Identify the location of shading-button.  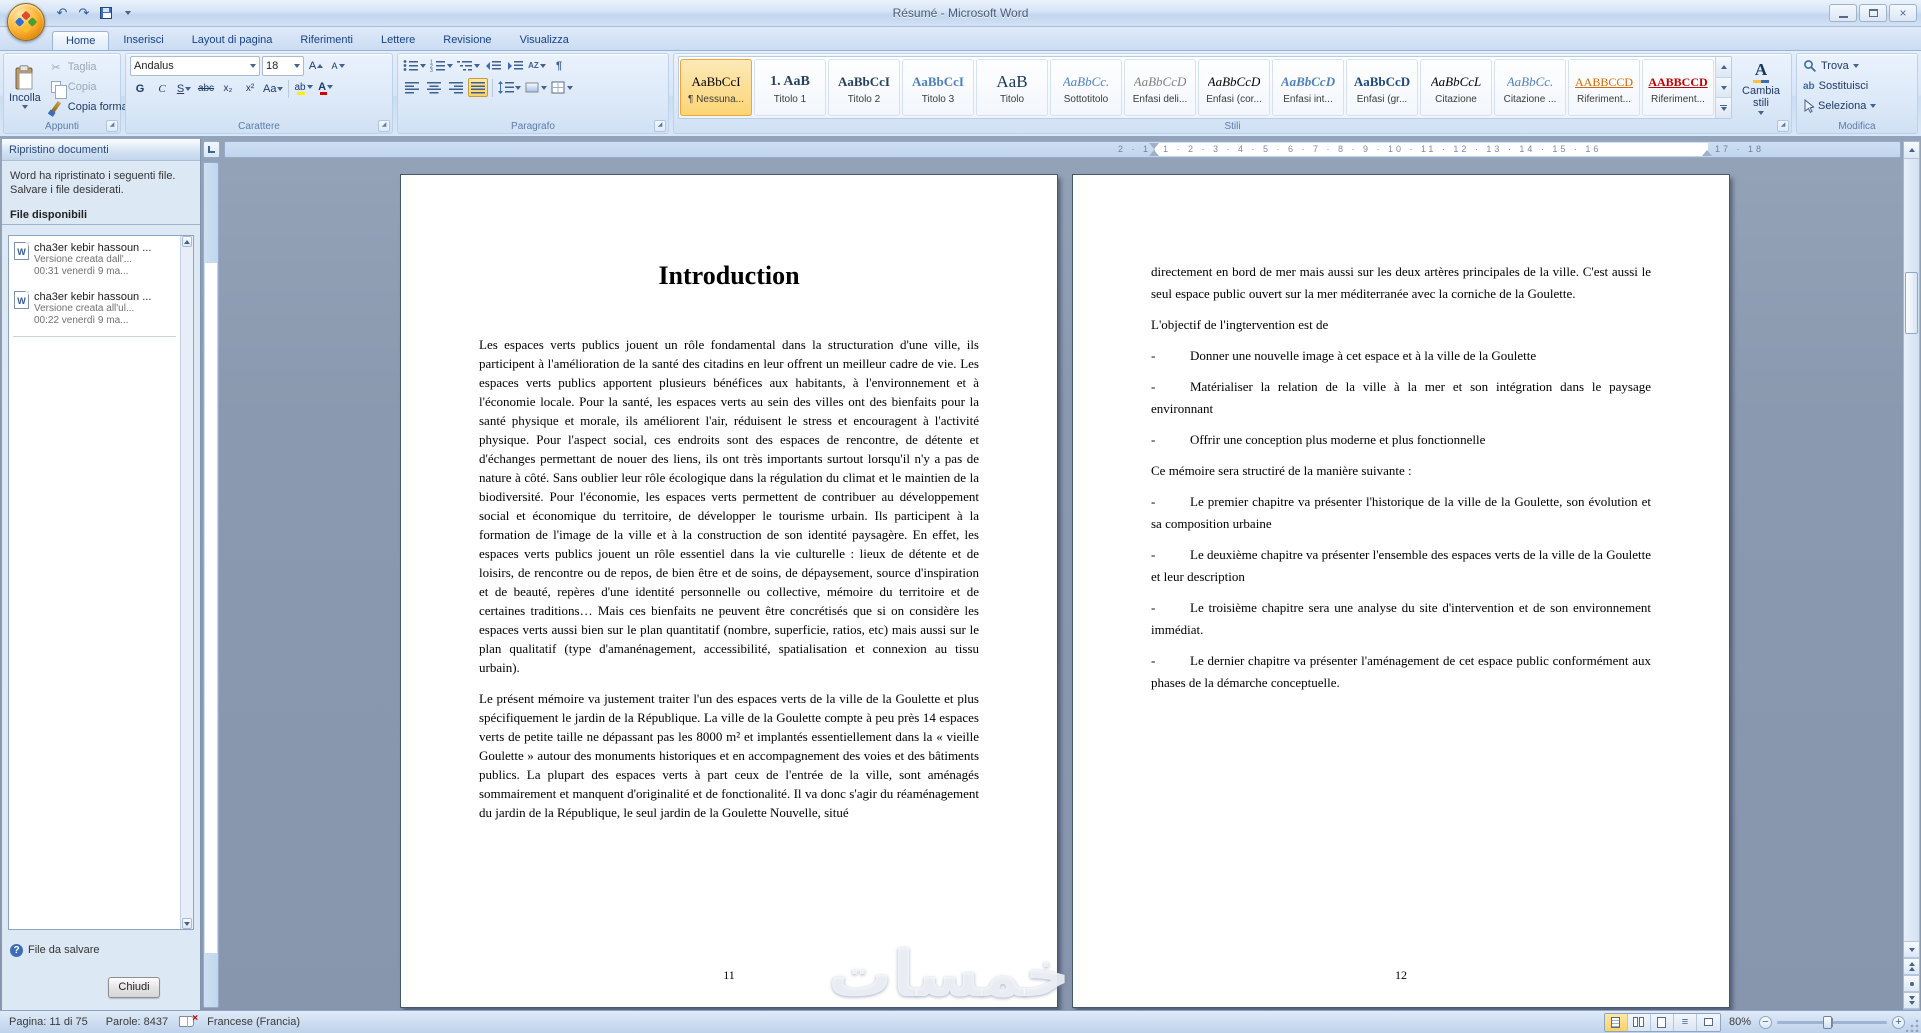
(536, 87).